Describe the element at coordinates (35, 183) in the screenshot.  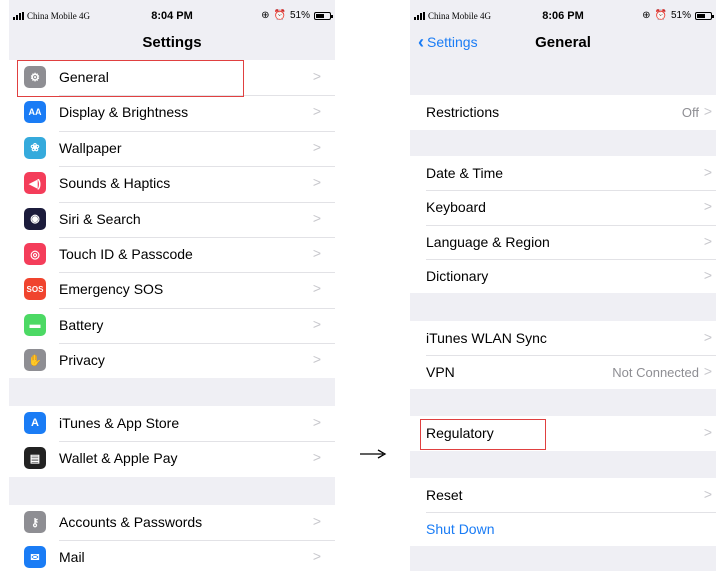
I see `speaker-icon: ◀)` at that location.